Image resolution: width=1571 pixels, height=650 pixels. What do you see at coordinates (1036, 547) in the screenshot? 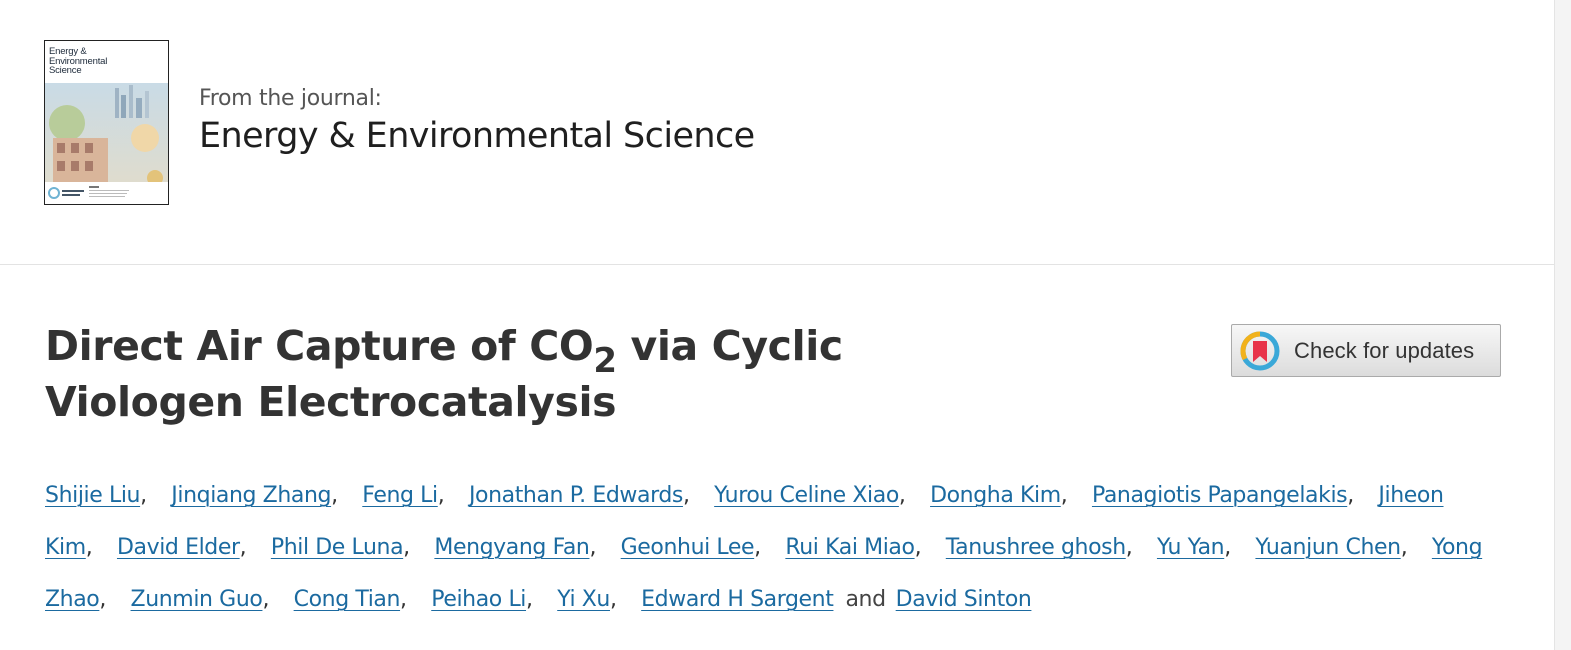
I see `author-link: Tanushree ghosh` at bounding box center [1036, 547].